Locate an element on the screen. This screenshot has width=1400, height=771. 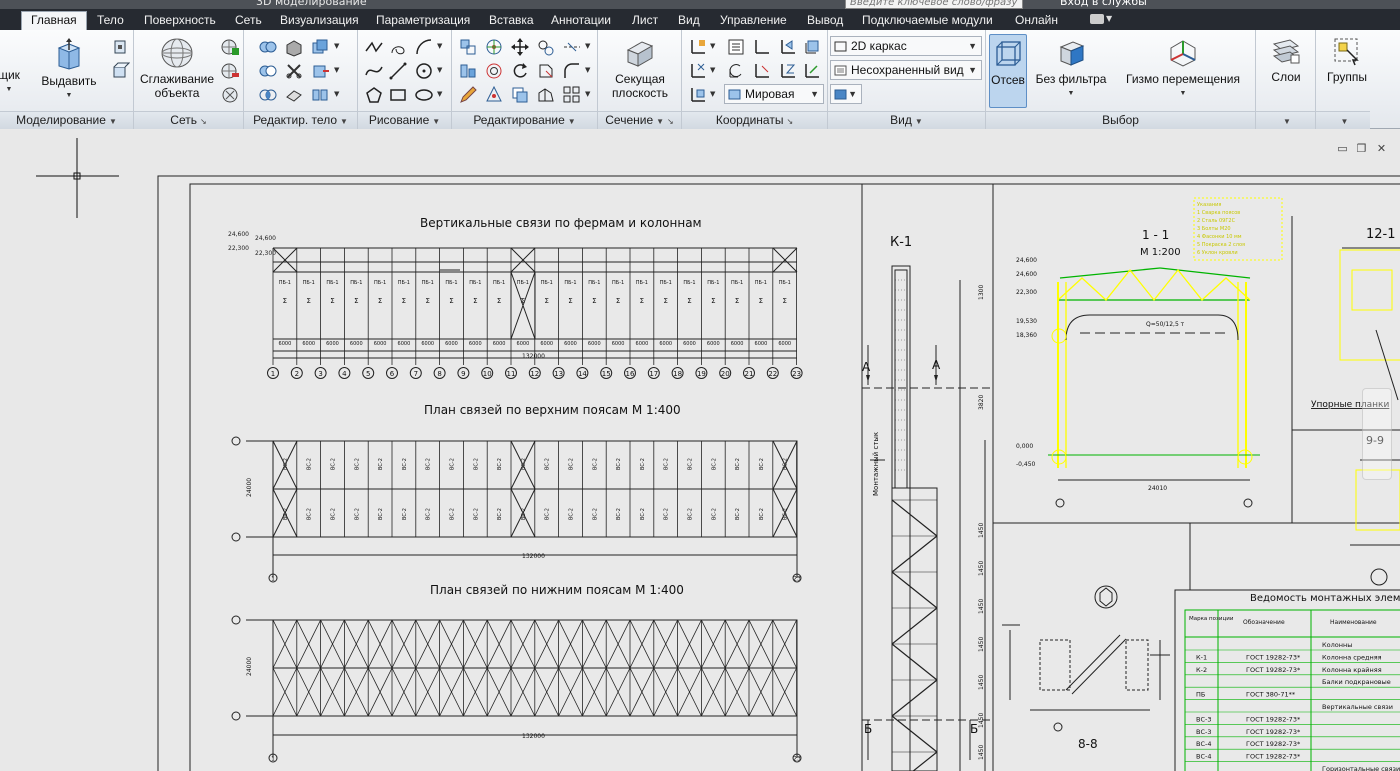
ucs-object-icon is located at coordinates (812, 47).